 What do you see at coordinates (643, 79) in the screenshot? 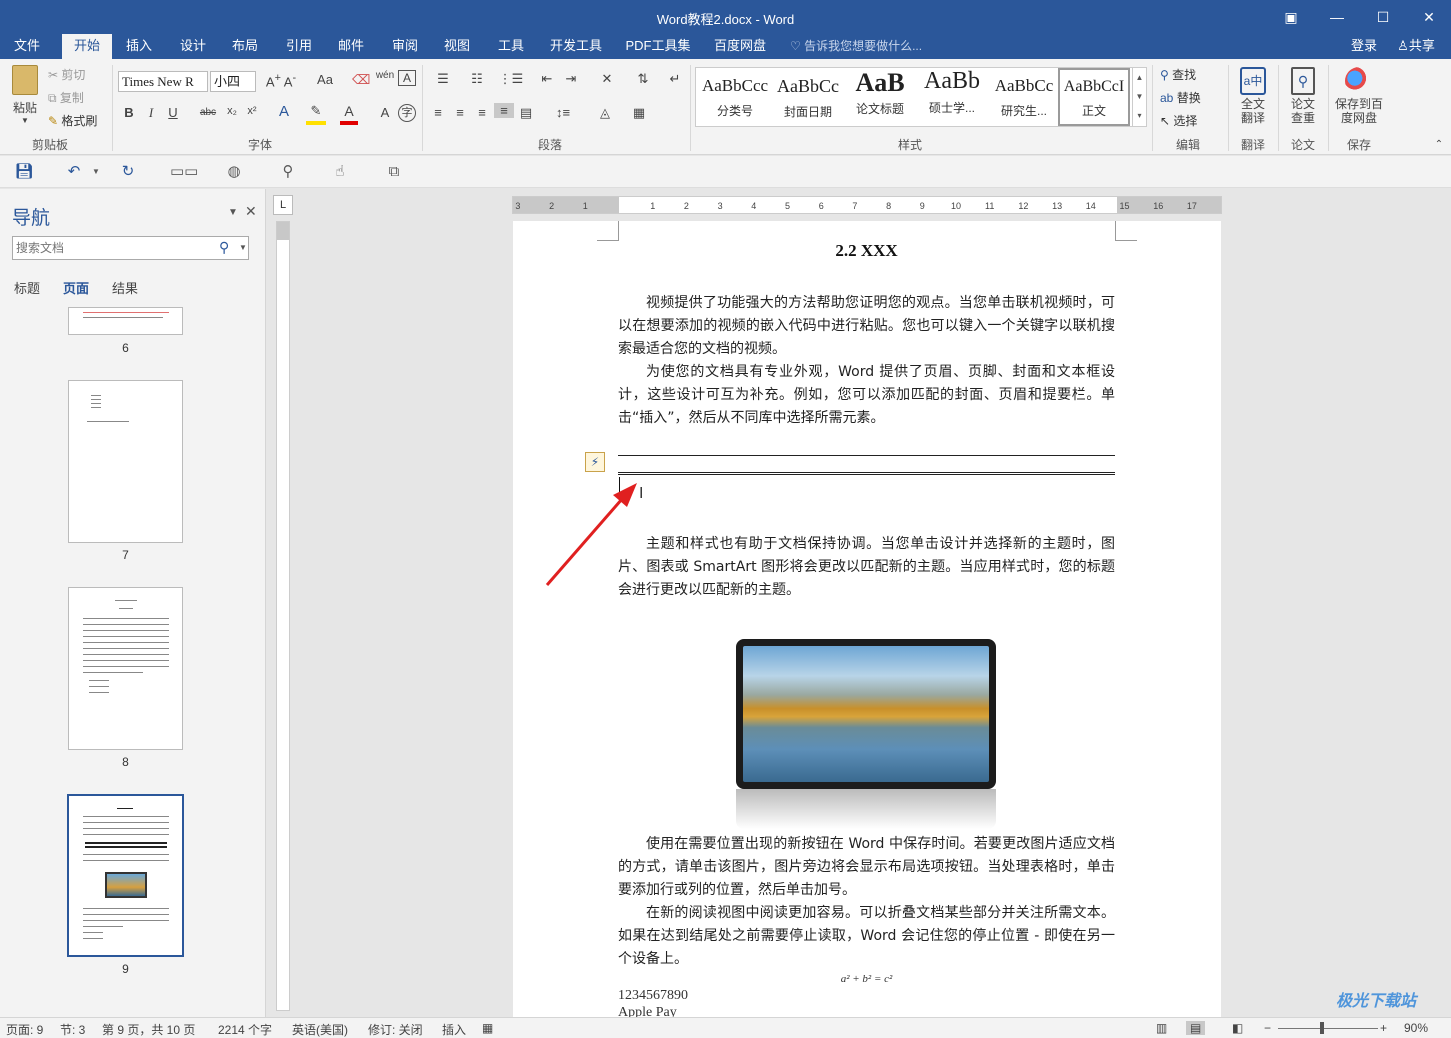
I see `sort-icon: ⇅` at bounding box center [643, 79].